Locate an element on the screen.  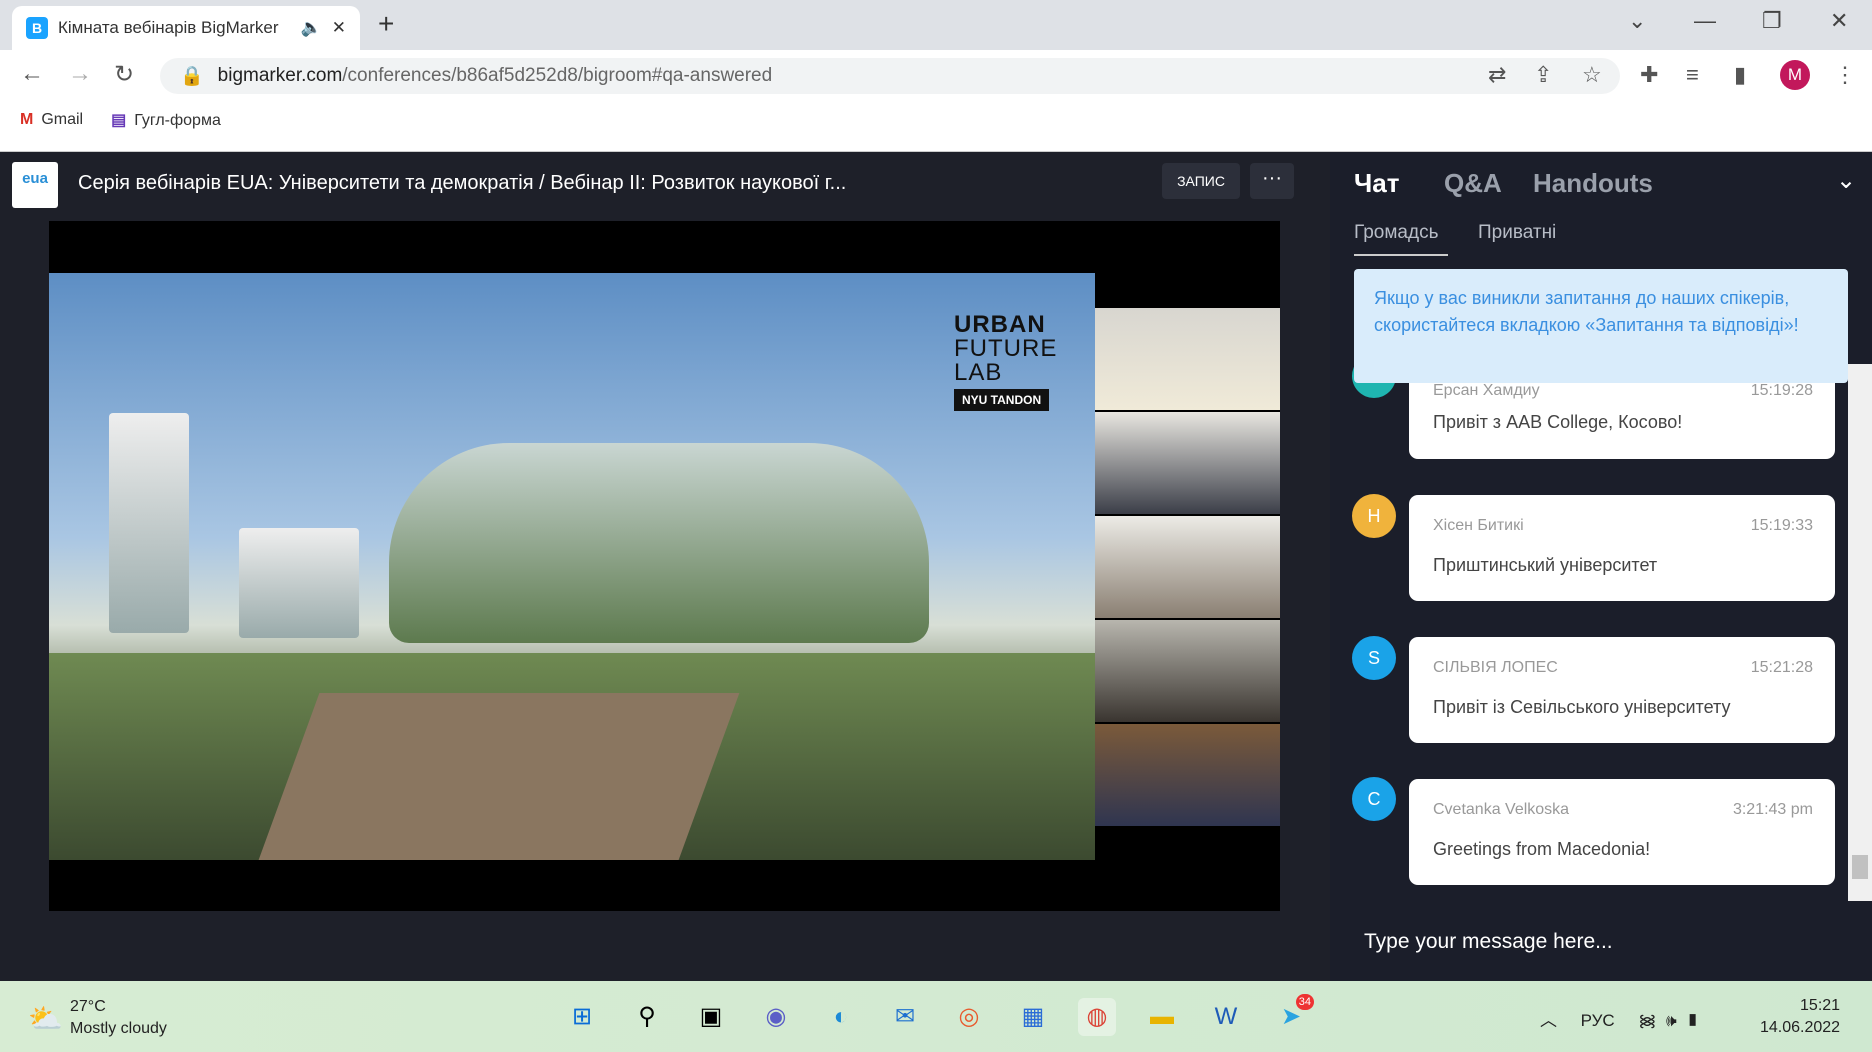
chevron-down-icon: ⌄ is located at coordinates (1846, 180).